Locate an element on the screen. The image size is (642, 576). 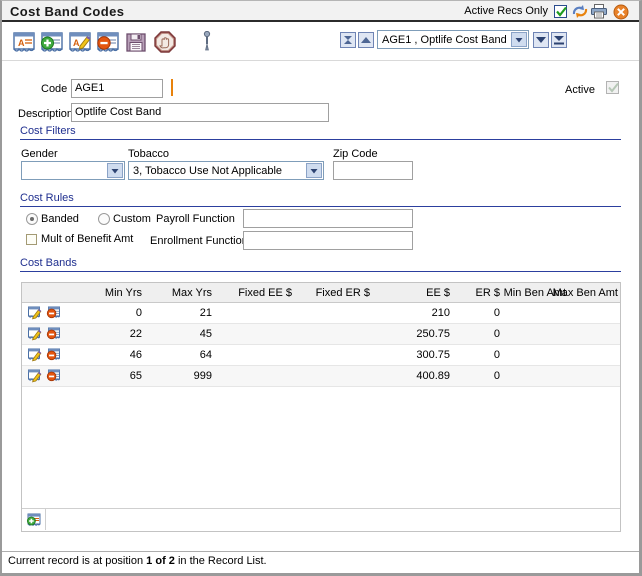
edit-record-button: A is located at coordinates (80, 42).